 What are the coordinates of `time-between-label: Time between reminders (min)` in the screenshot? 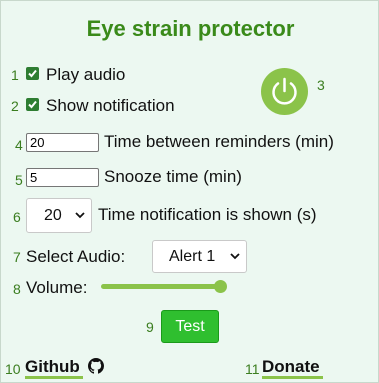 It's located at (219, 141).